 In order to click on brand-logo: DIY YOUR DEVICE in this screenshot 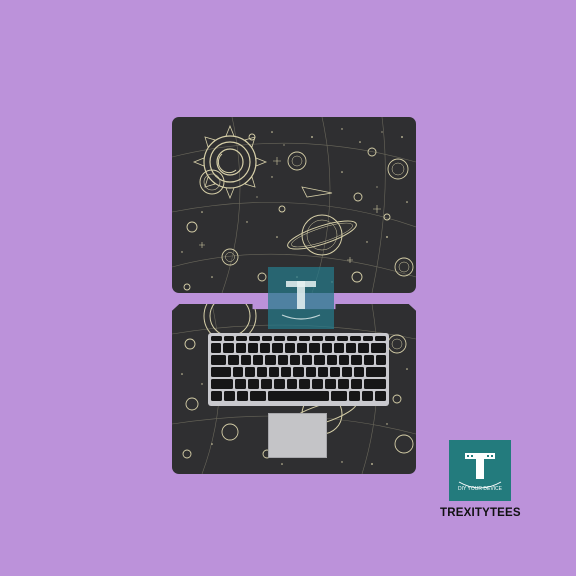, I will do `click(480, 470)`.